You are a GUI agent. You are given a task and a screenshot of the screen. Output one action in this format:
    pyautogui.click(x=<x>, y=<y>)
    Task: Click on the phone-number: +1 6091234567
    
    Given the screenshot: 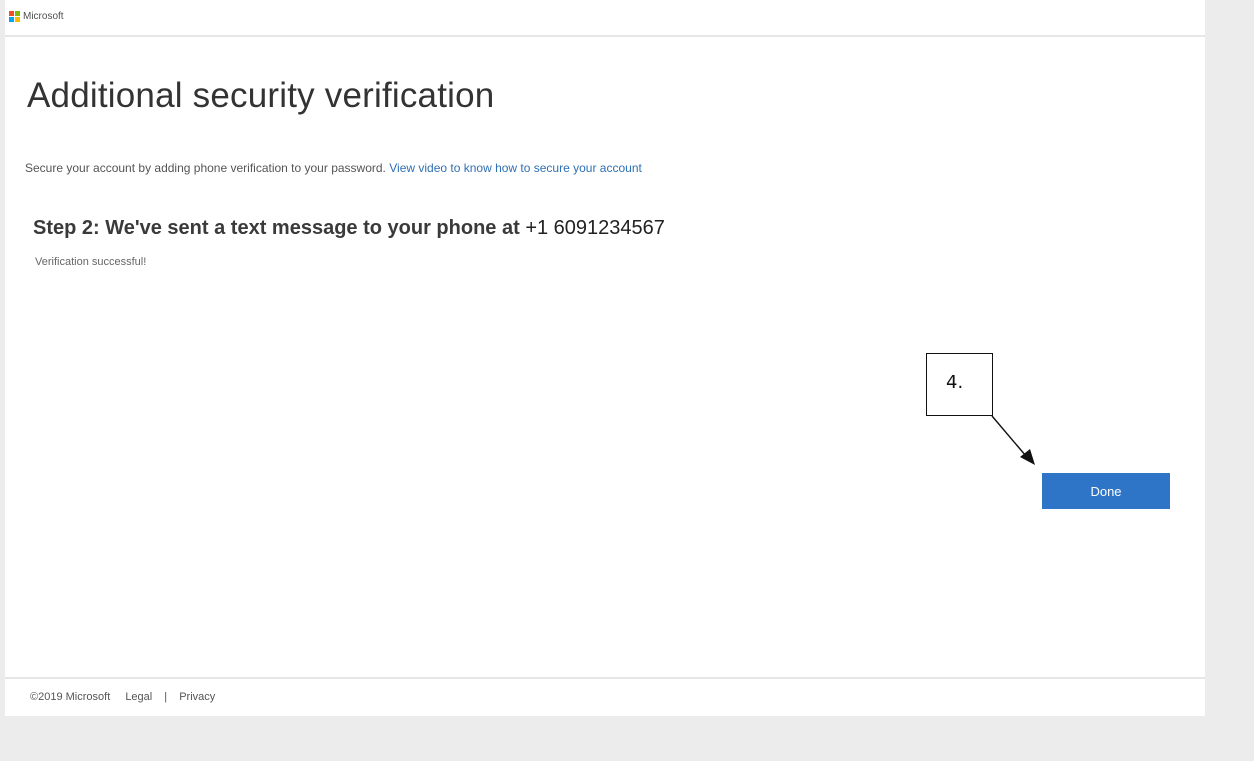 What is the action you would take?
    pyautogui.click(x=595, y=228)
    